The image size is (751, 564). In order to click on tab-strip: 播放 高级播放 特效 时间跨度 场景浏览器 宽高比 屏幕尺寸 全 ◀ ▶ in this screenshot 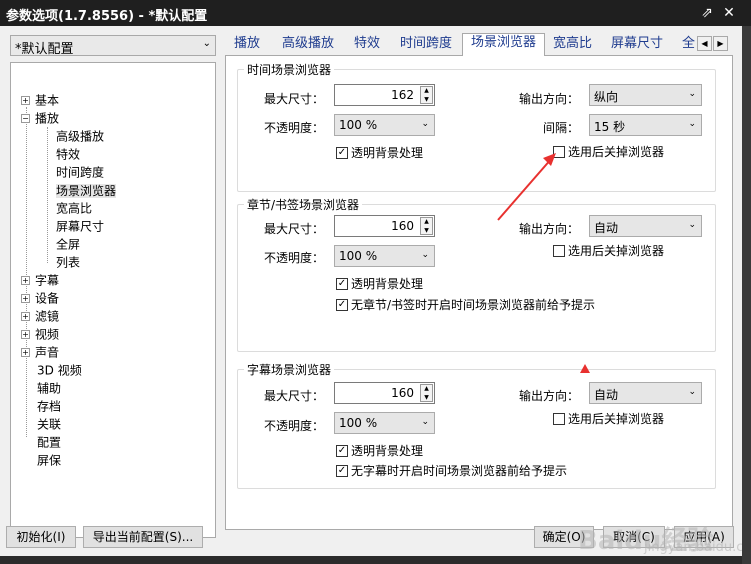, I will do `click(483, 44)`.